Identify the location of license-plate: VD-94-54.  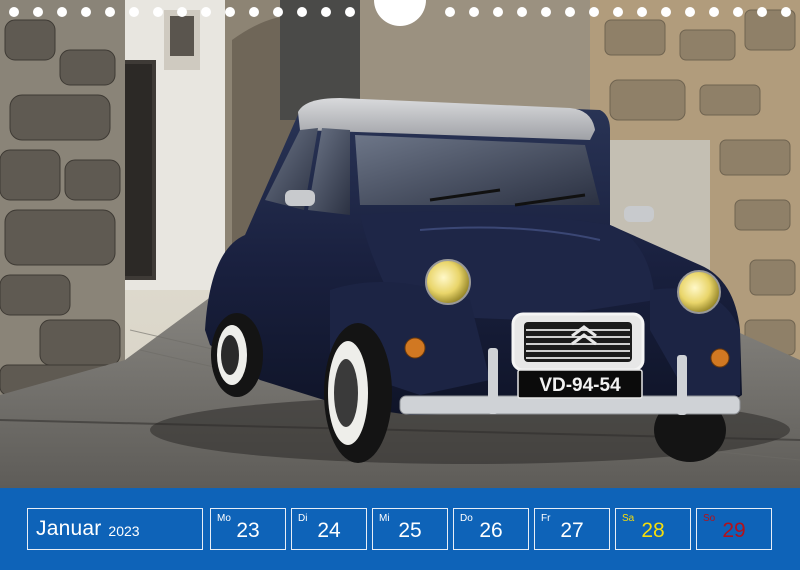
(580, 385).